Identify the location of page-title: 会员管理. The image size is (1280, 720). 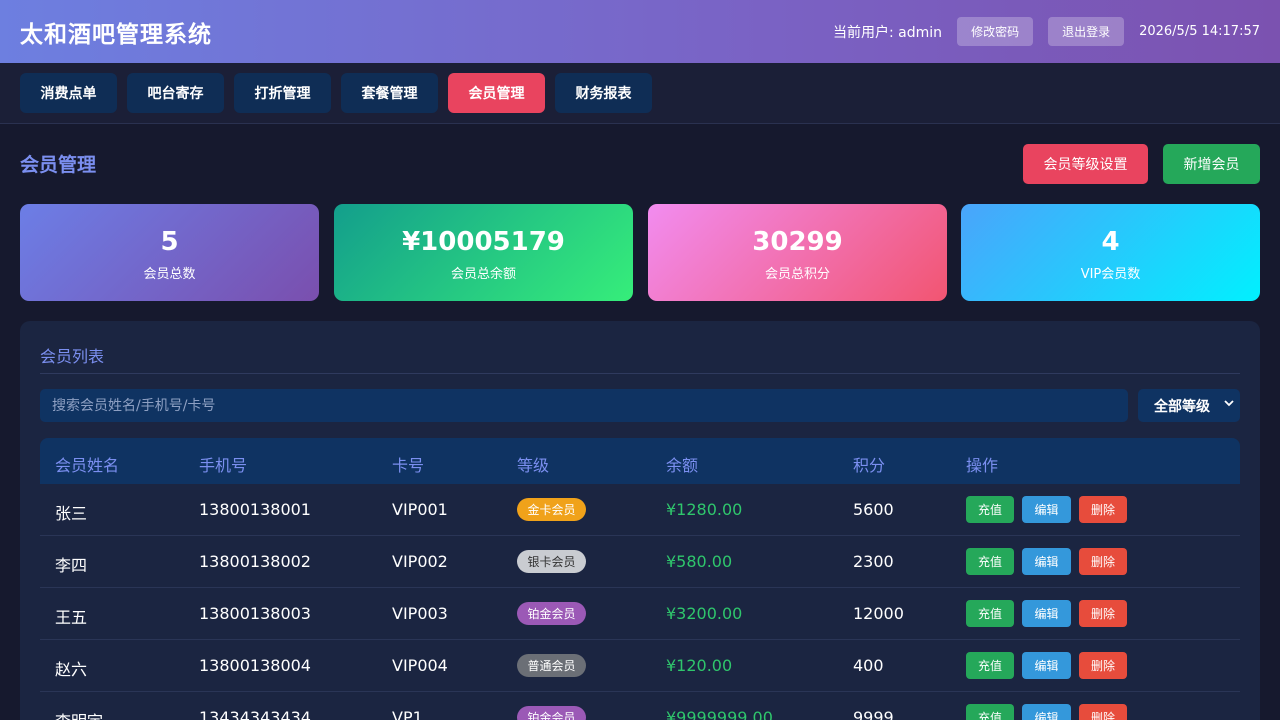
(58, 165).